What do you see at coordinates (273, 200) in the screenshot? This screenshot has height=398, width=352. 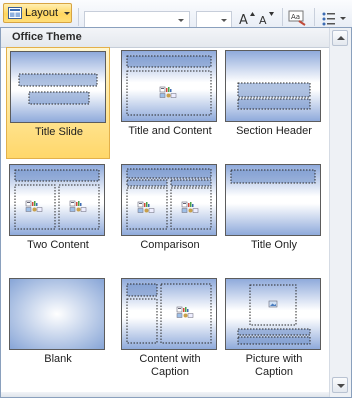 I see `layout-thumbnail-title-only` at bounding box center [273, 200].